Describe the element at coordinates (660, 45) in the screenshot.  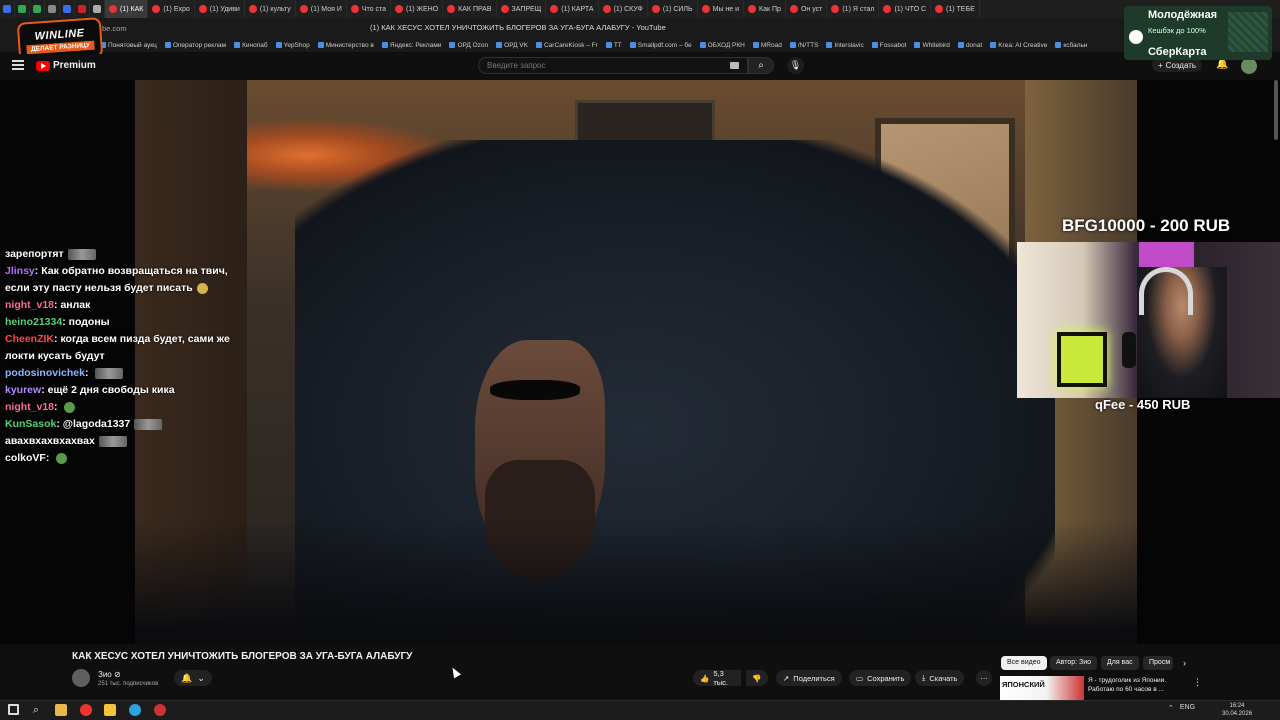
I see `bookmark-item: Smallpdf.com – бе` at that location.